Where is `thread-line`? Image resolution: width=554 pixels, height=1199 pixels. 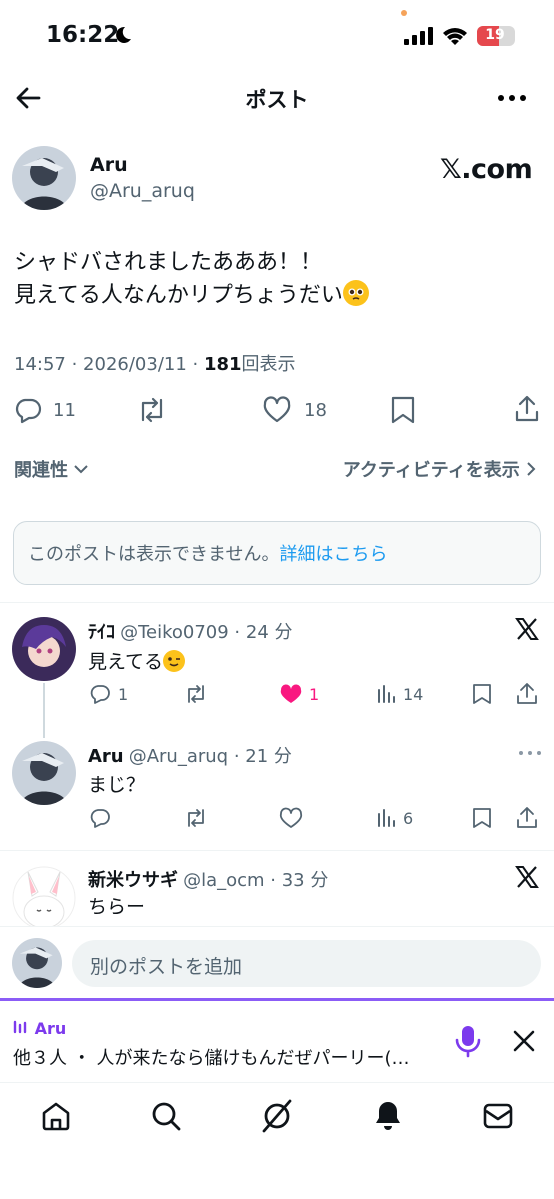
thread-line is located at coordinates (44, 710).